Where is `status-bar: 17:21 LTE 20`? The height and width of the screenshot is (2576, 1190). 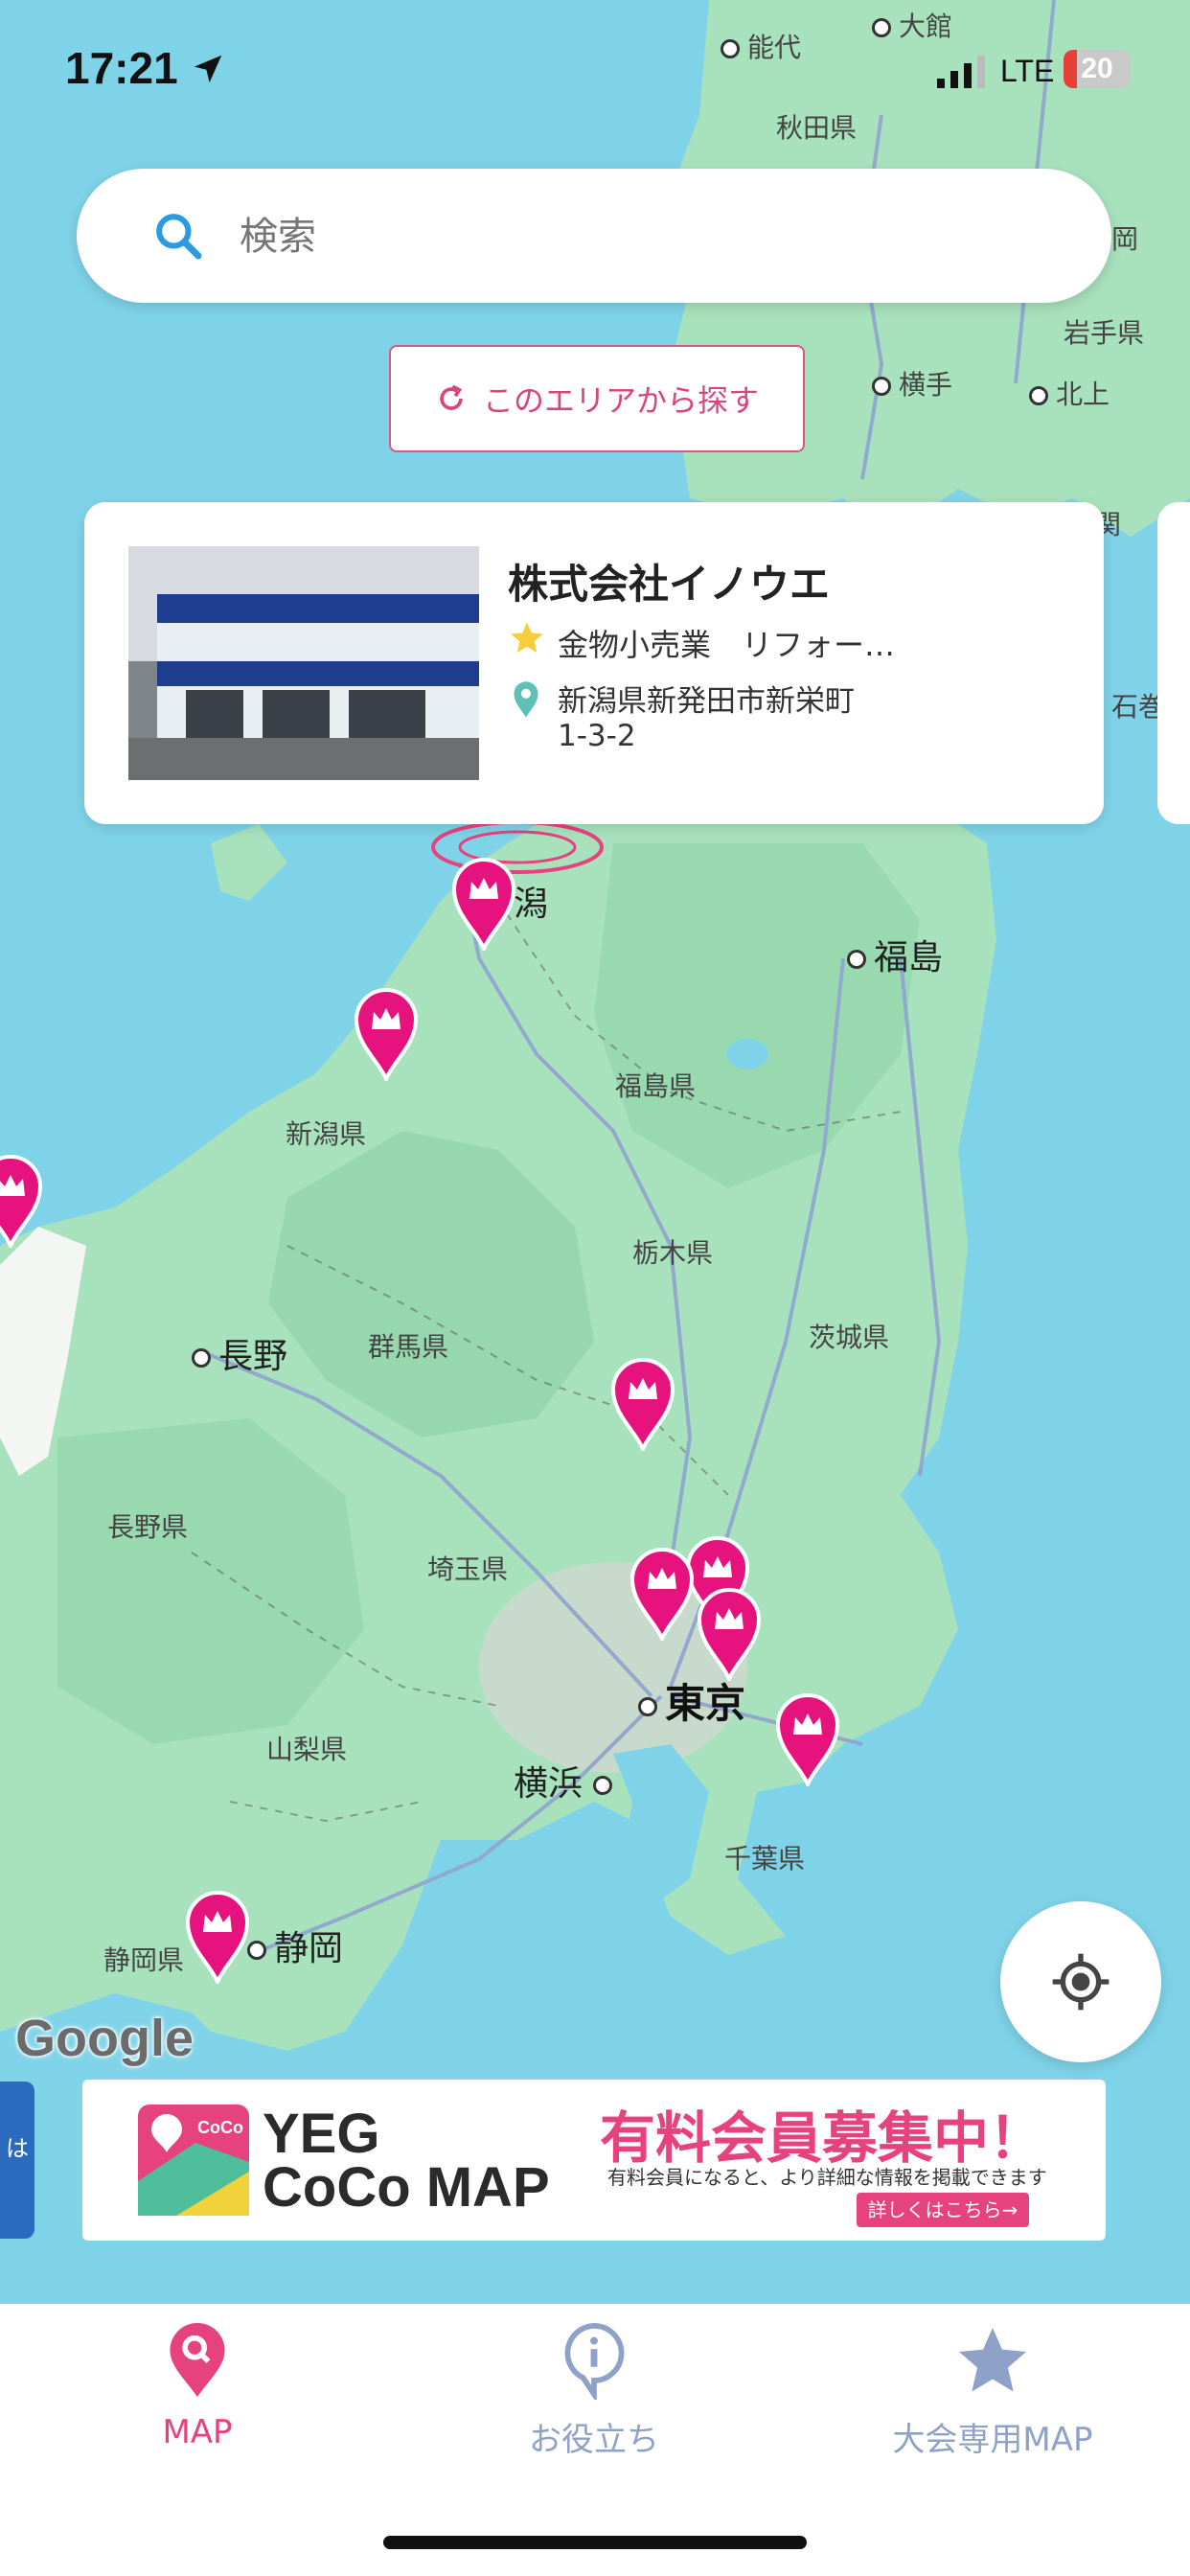
status-bar: 17:21 LTE 20 is located at coordinates (595, 72).